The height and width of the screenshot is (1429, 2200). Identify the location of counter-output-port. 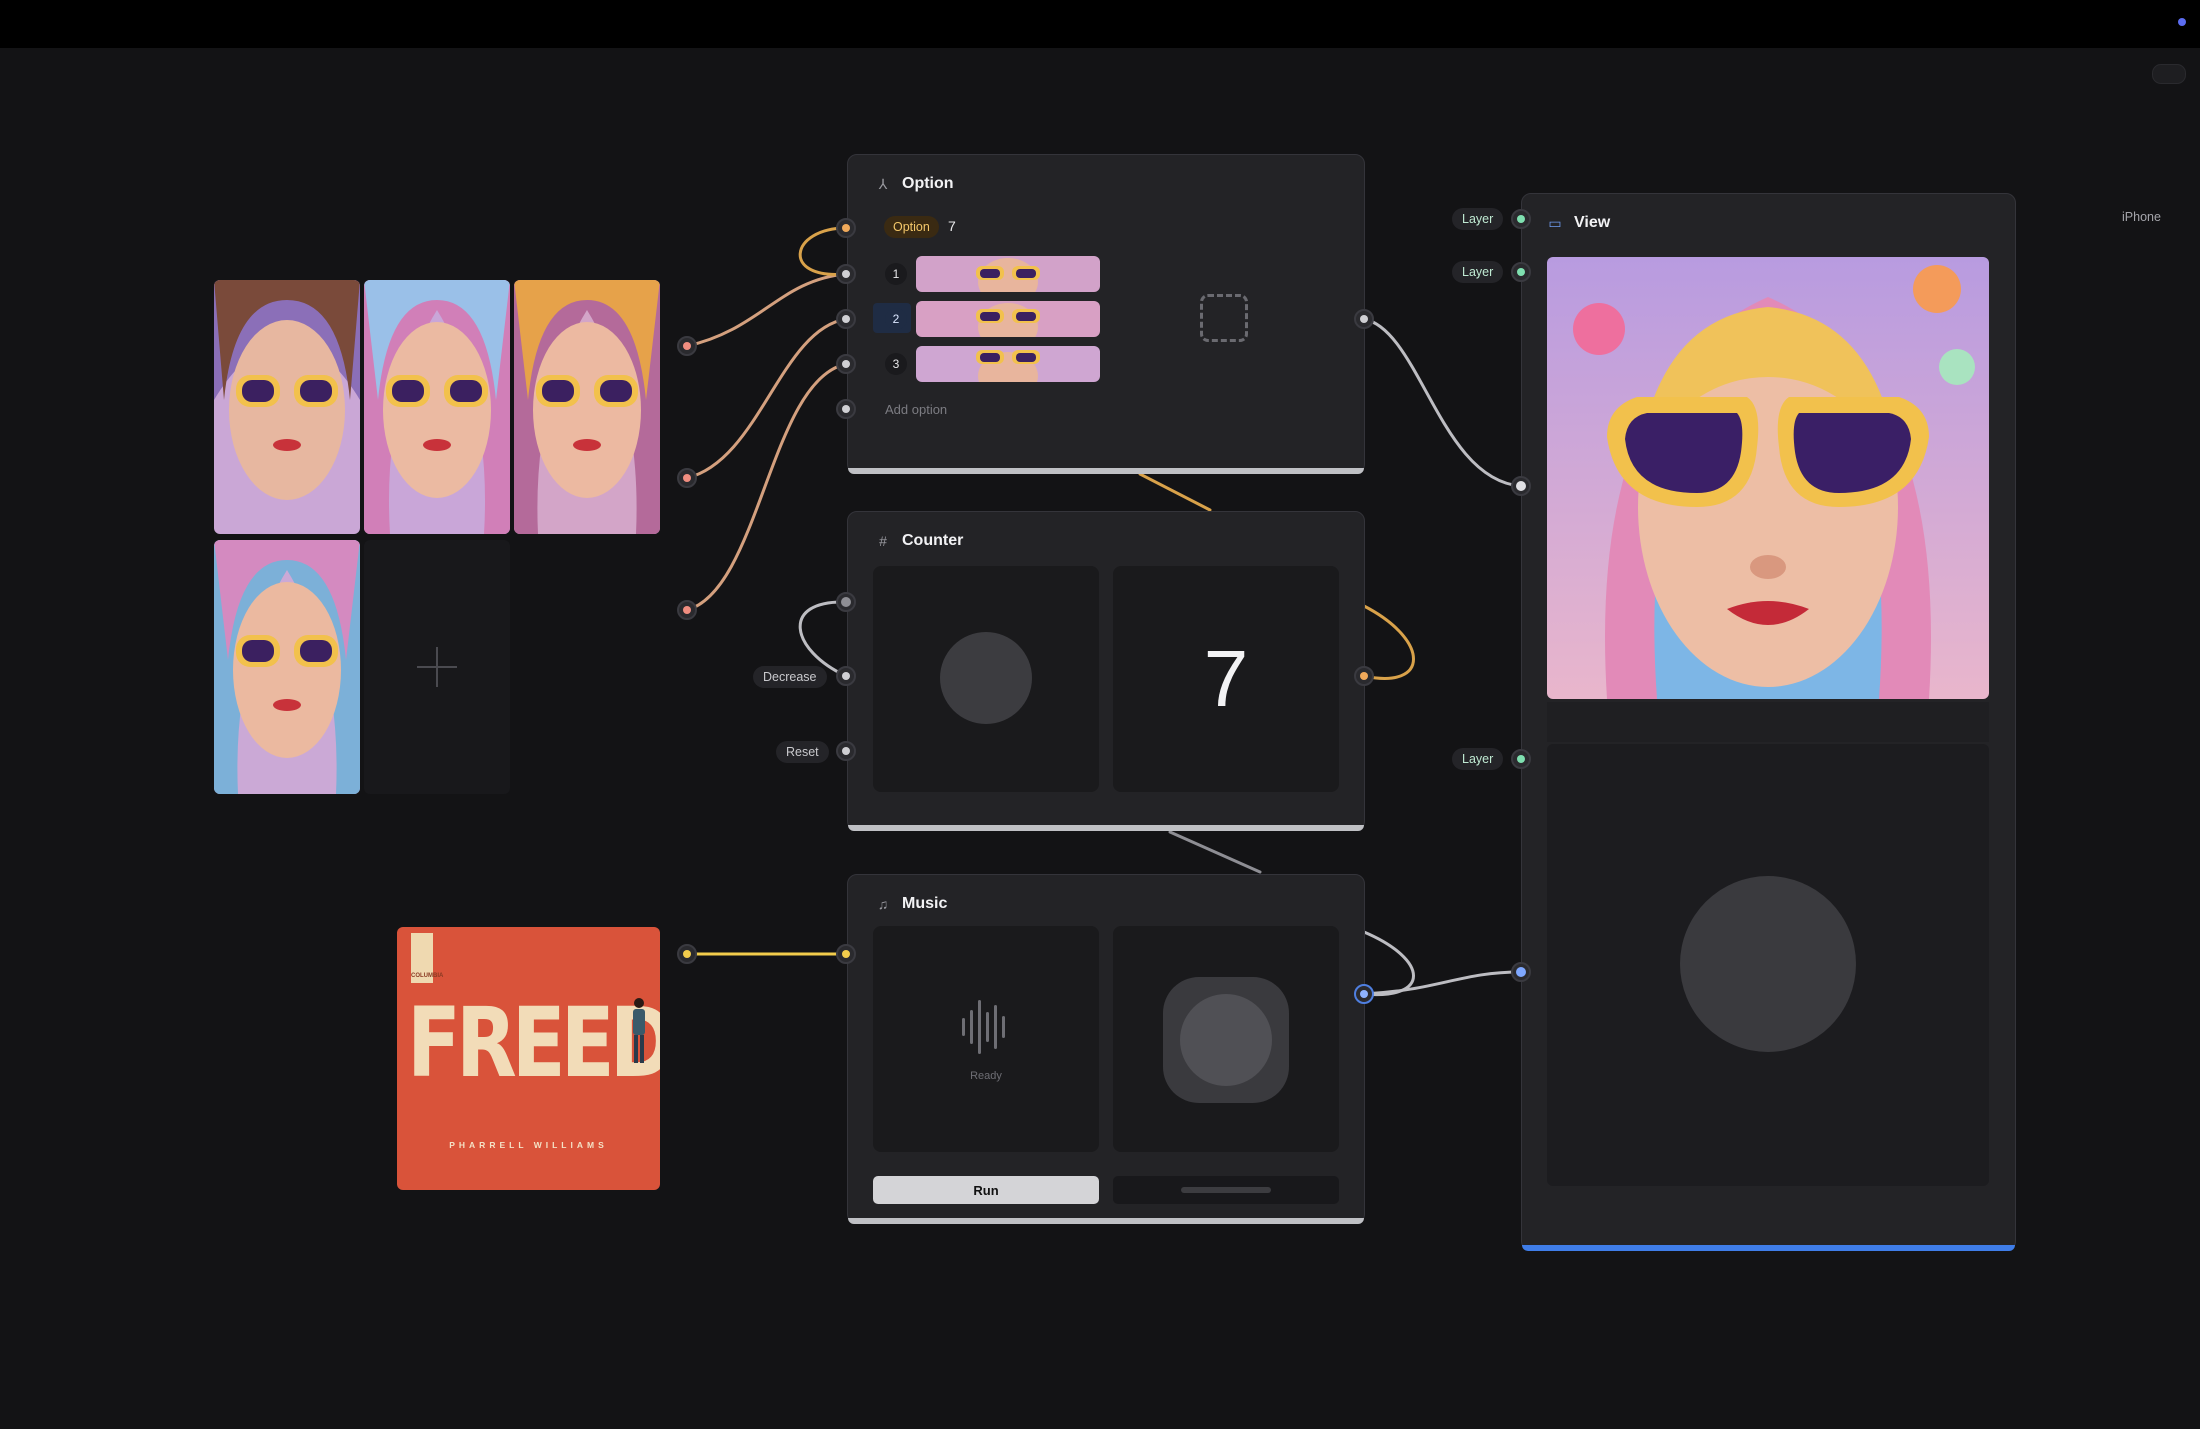
(1364, 676).